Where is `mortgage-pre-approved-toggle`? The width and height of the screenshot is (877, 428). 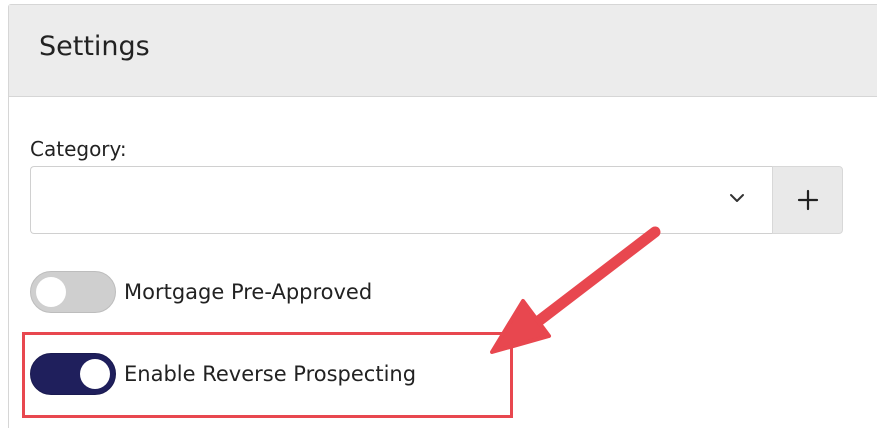 mortgage-pre-approved-toggle is located at coordinates (73, 292).